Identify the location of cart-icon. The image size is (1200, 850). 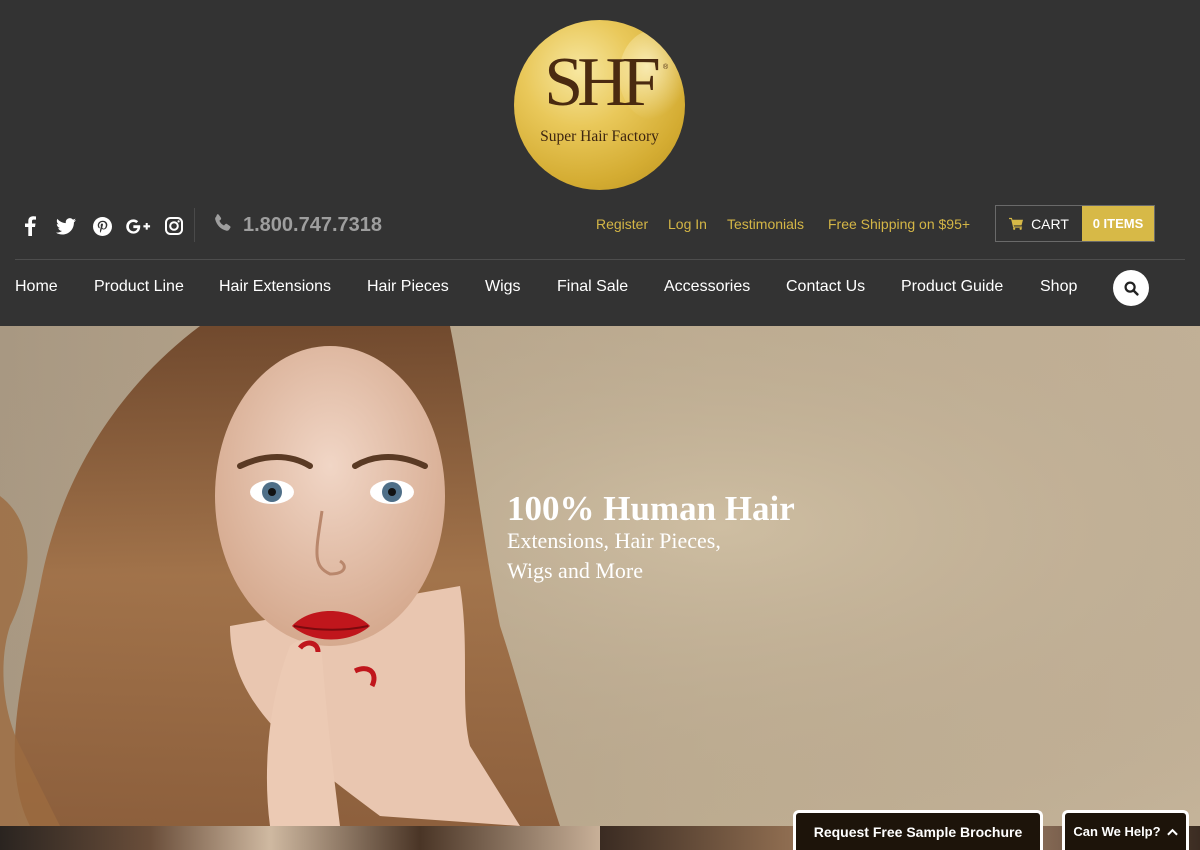
(1016, 223).